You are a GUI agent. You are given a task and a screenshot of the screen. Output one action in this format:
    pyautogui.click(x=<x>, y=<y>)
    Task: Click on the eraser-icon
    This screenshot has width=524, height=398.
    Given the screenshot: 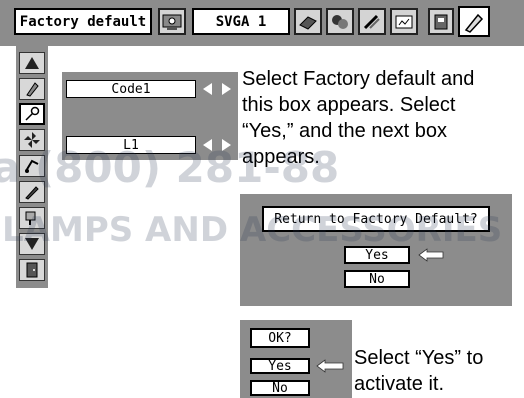 What is the action you would take?
    pyautogui.click(x=32, y=89)
    